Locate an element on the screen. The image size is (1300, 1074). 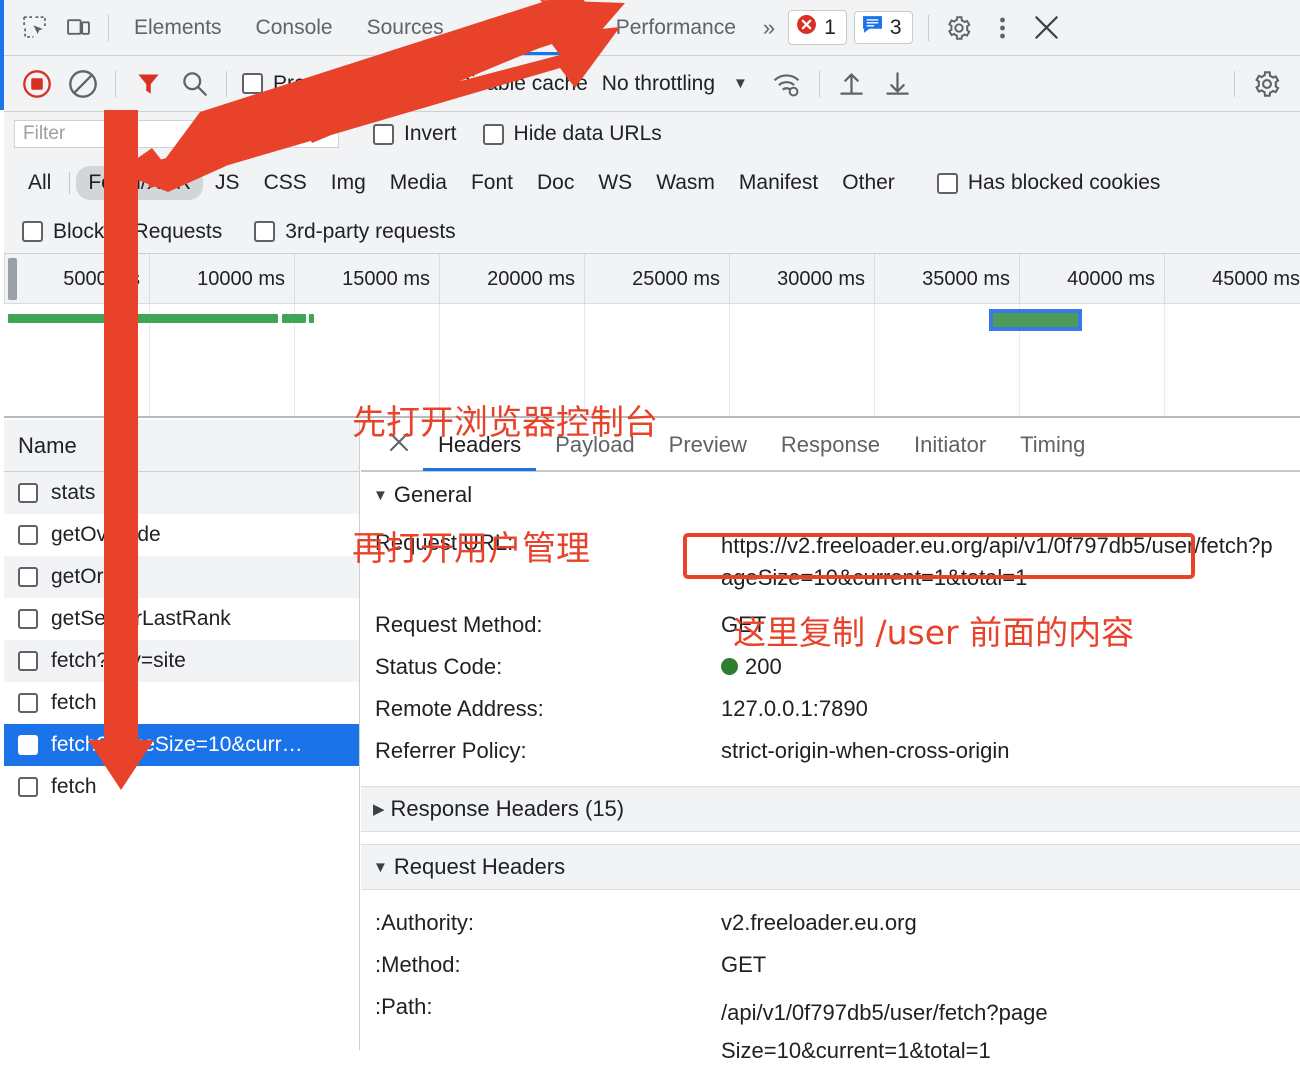
blocked-requests-checkbox: Blocked Requests is located at coordinates (122, 232).